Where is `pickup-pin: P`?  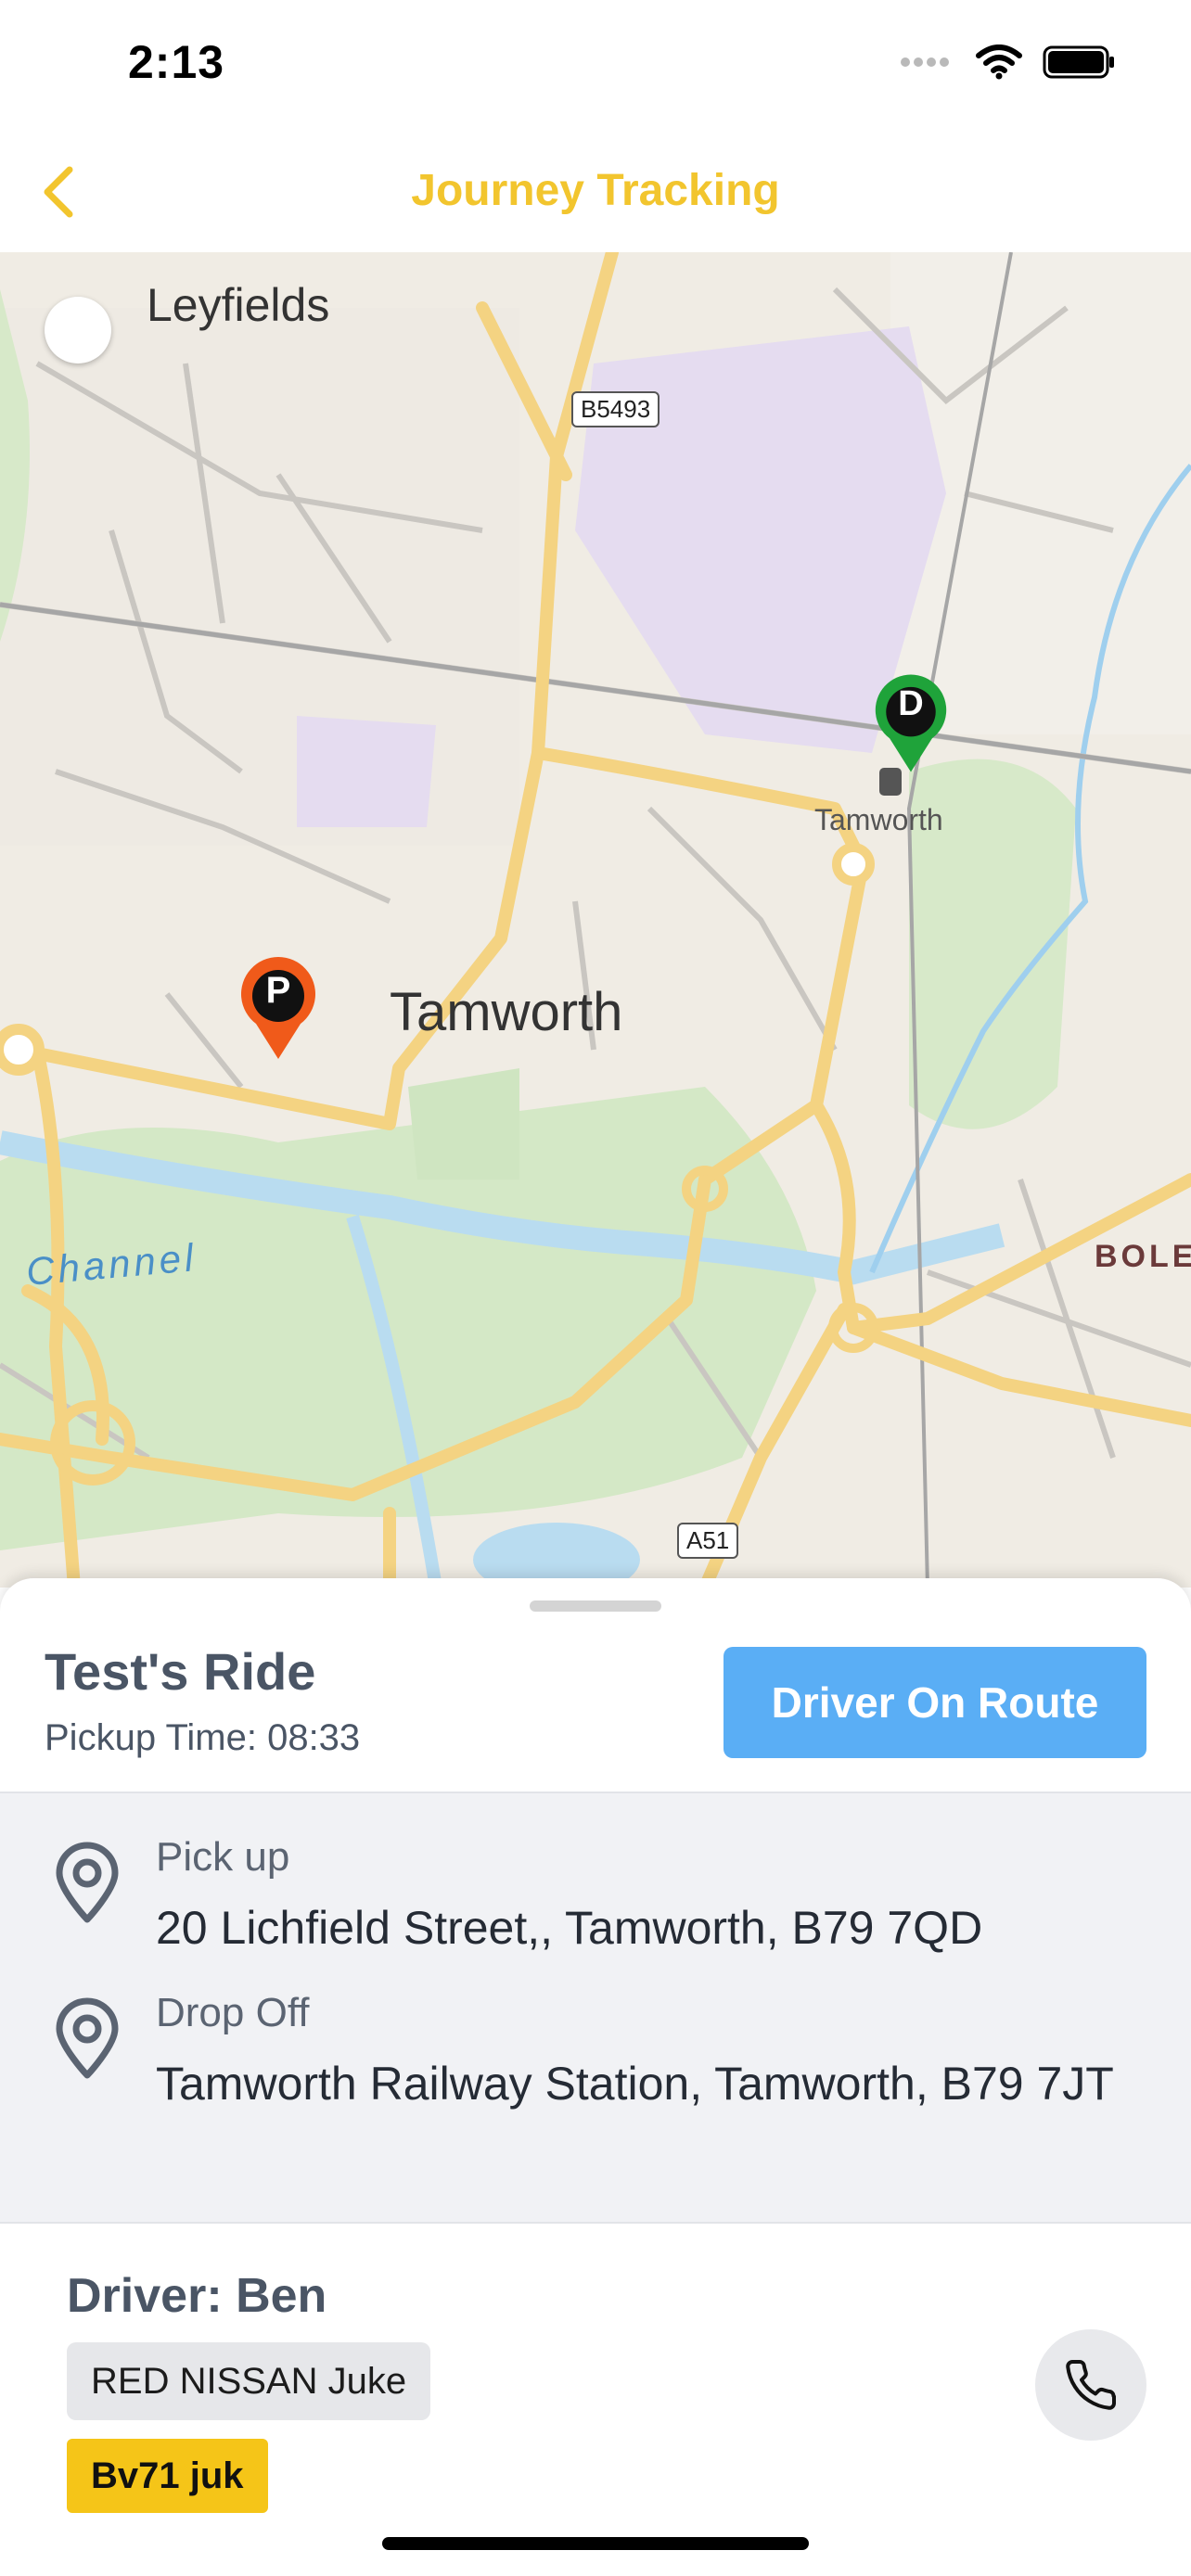 pickup-pin: P is located at coordinates (278, 1011).